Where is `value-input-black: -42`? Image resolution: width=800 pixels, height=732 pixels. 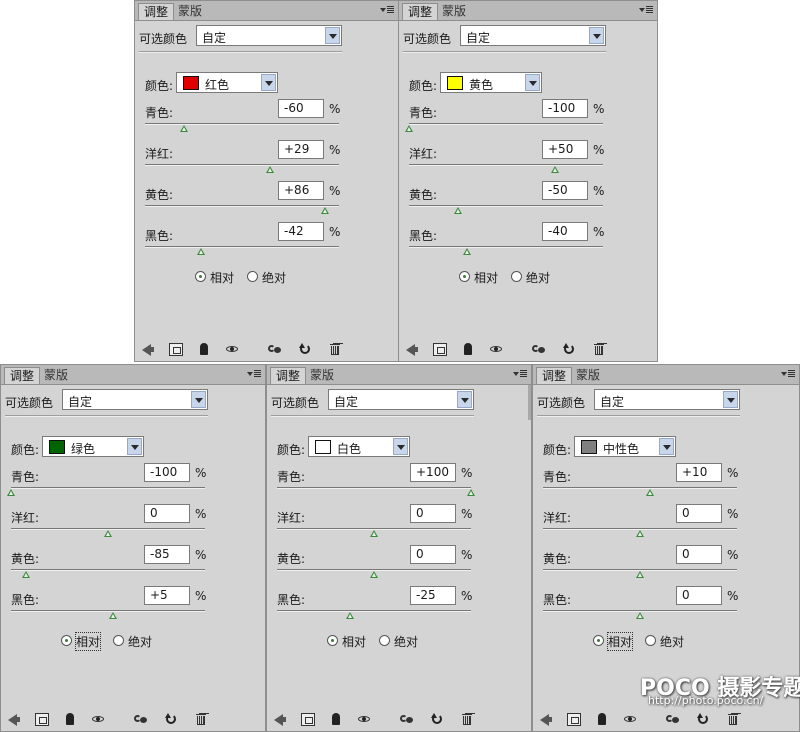 value-input-black: -42 is located at coordinates (301, 231).